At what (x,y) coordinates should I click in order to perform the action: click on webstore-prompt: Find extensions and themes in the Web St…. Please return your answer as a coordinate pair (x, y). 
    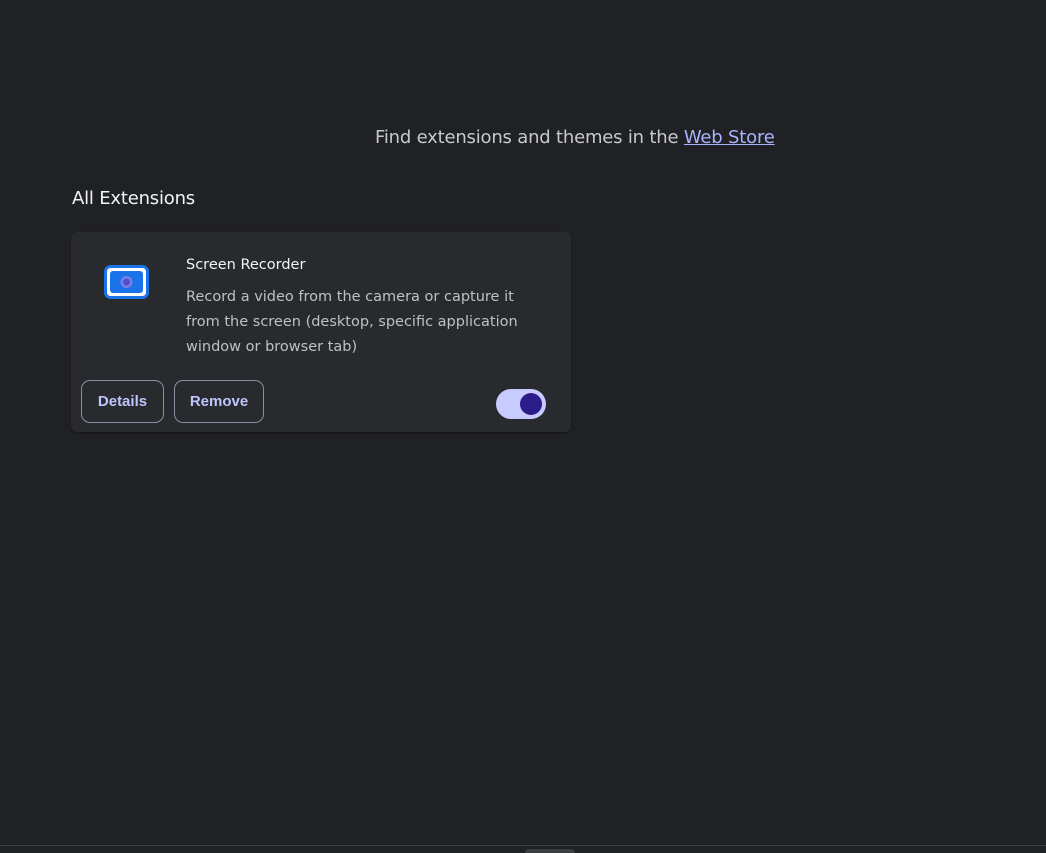
    Looking at the image, I should click on (575, 137).